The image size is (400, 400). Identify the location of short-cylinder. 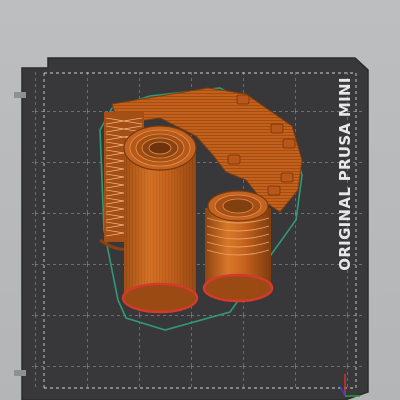
(238, 246).